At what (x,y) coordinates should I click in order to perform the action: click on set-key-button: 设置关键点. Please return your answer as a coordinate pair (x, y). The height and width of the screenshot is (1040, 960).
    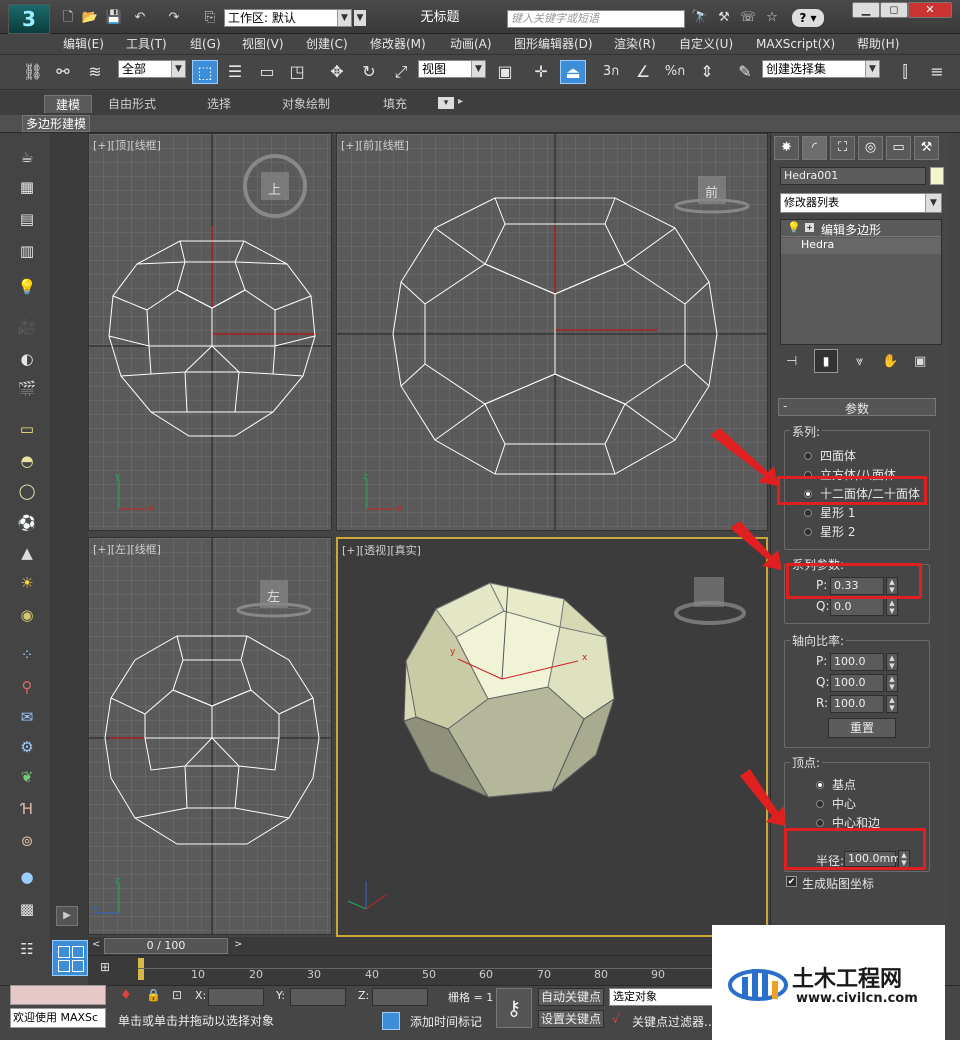
    Looking at the image, I should click on (571, 1019).